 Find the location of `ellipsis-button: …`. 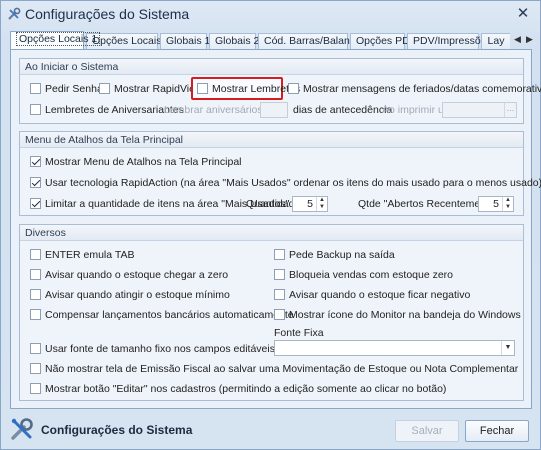

ellipsis-button: … is located at coordinates (510, 110).